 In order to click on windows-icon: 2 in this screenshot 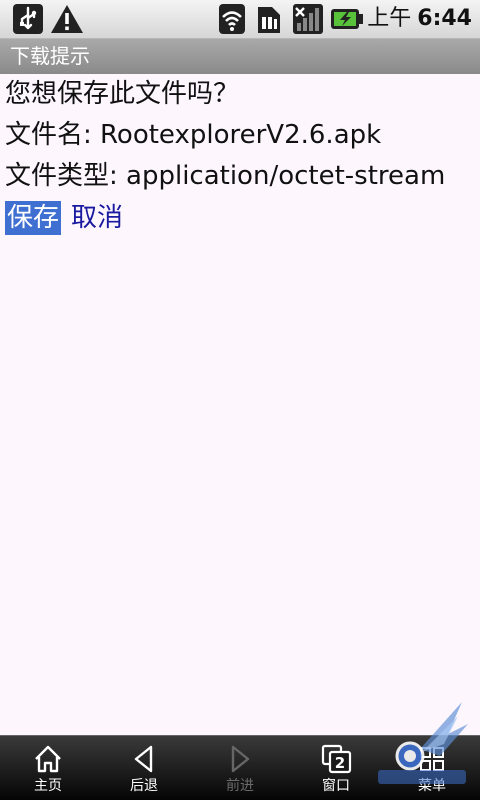, I will do `click(336, 759)`.